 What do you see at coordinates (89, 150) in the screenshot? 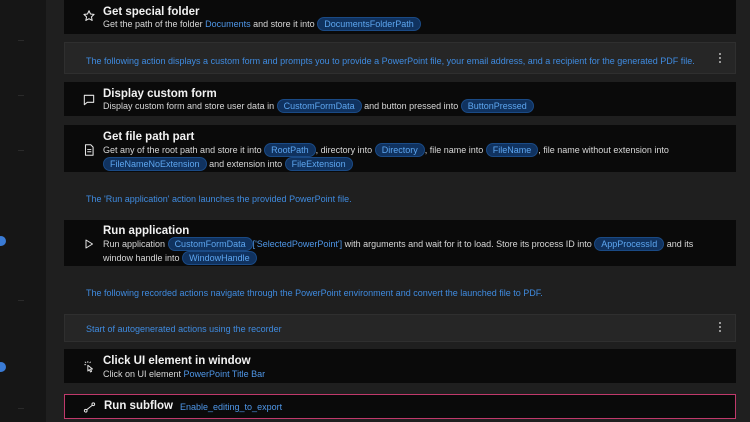
I see `file-icon` at bounding box center [89, 150].